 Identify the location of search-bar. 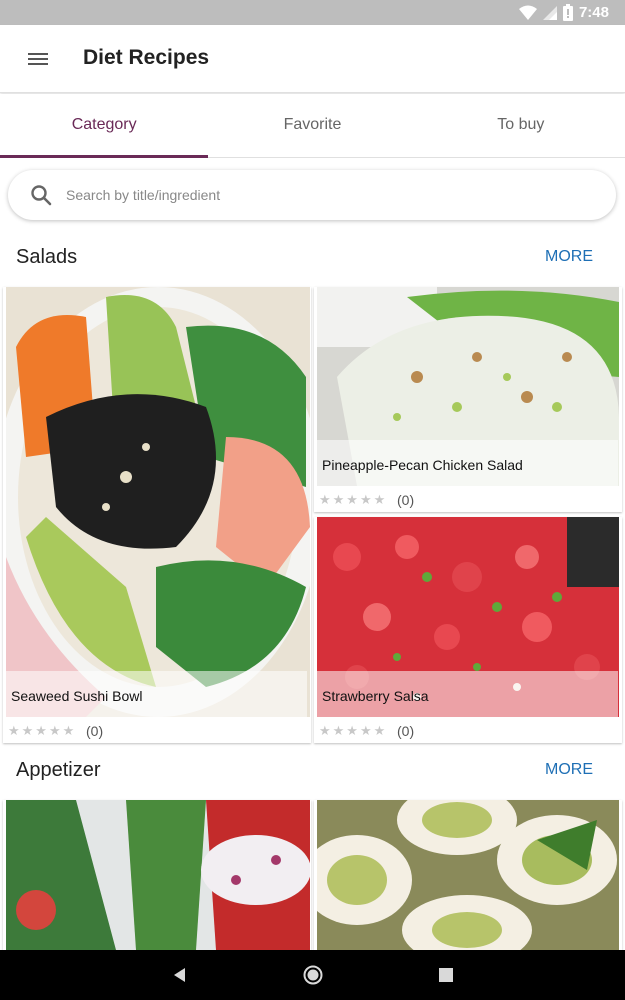
(312, 195).